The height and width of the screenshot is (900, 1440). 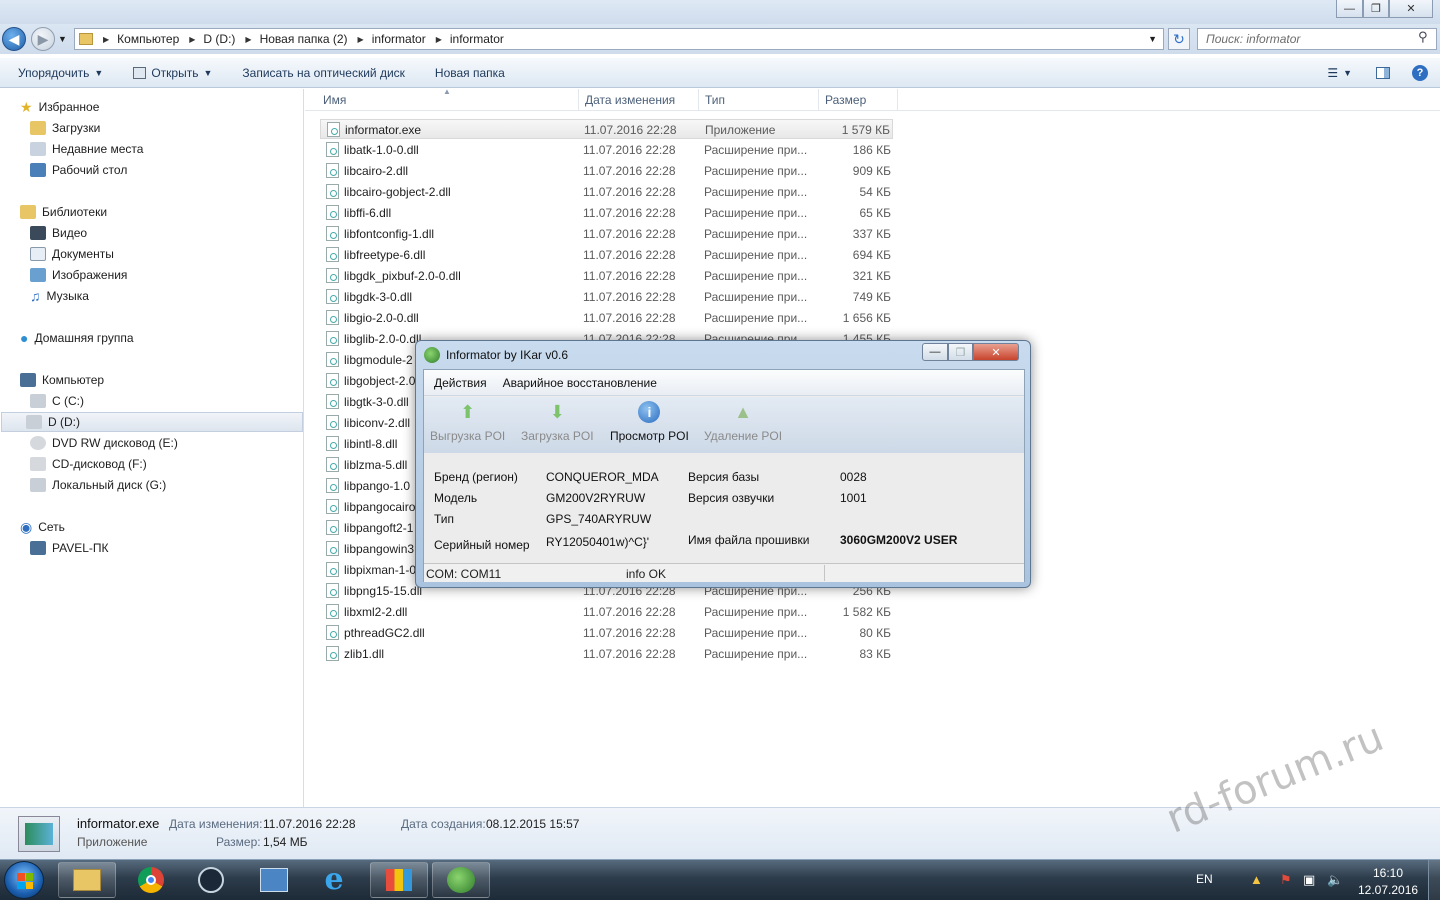 I want to click on column-type: Тип, so click(x=759, y=100).